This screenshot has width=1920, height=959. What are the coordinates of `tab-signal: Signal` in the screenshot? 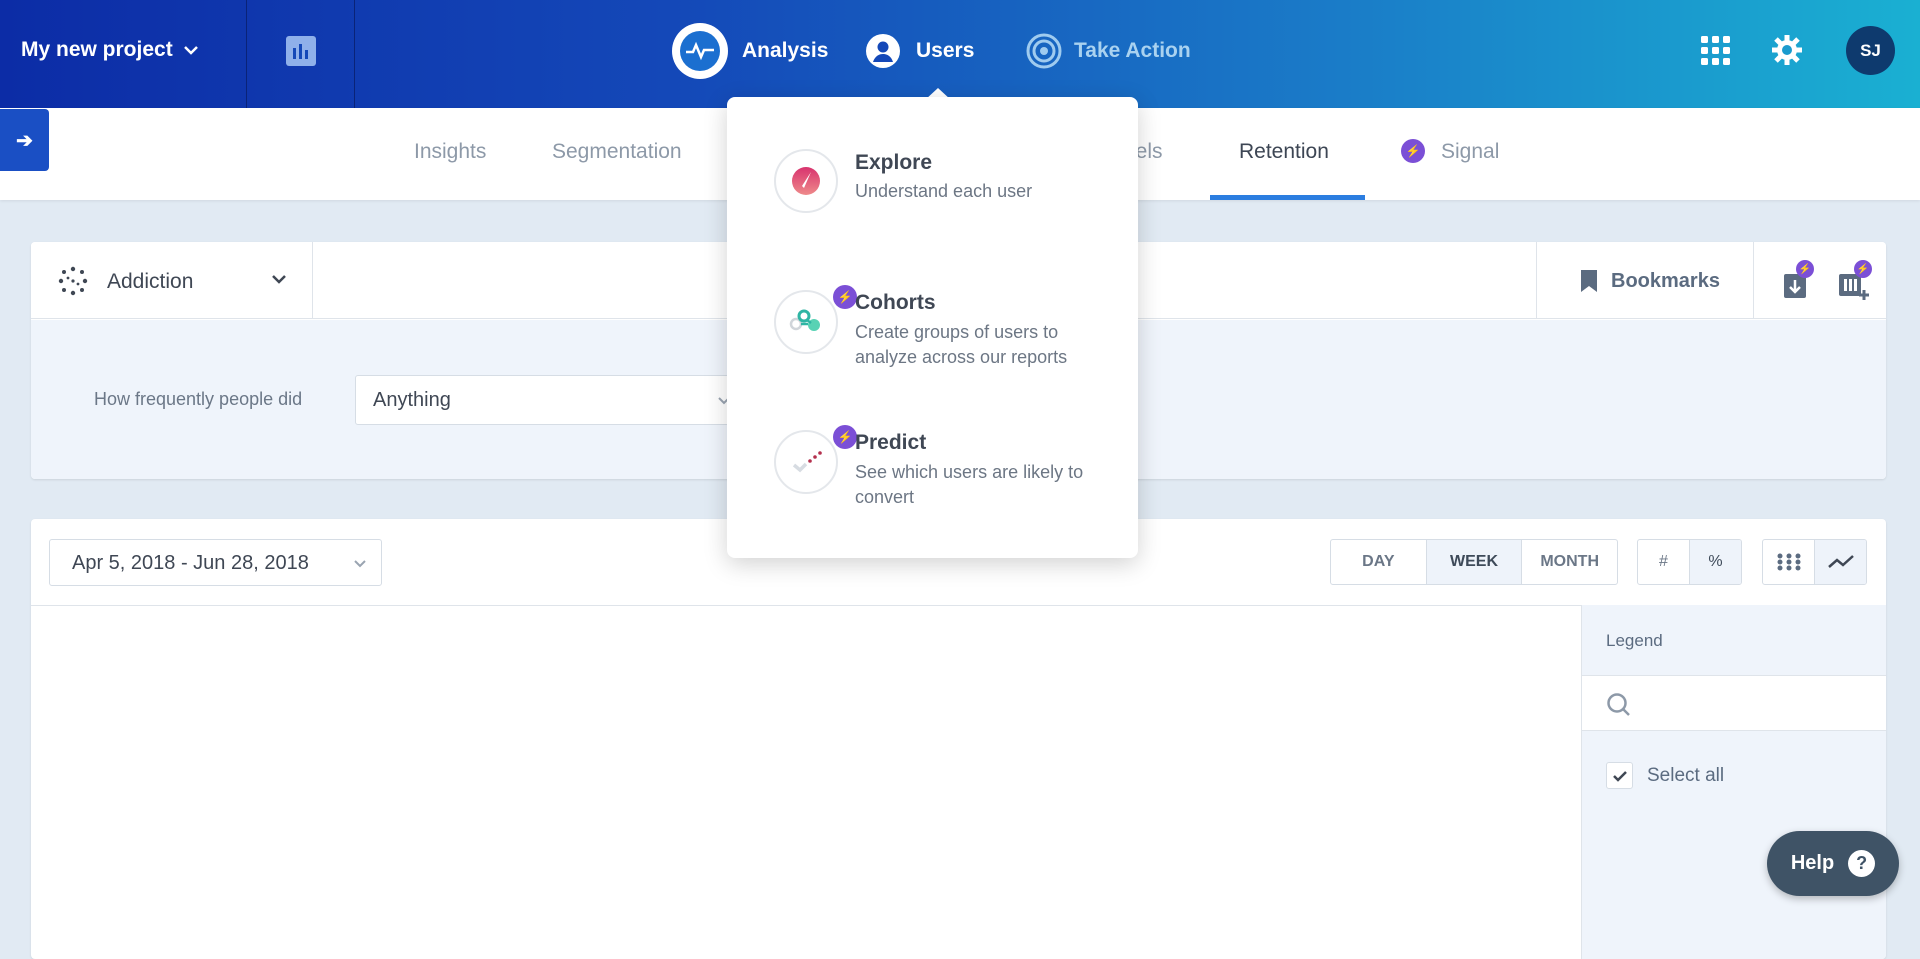 It's located at (1470, 152).